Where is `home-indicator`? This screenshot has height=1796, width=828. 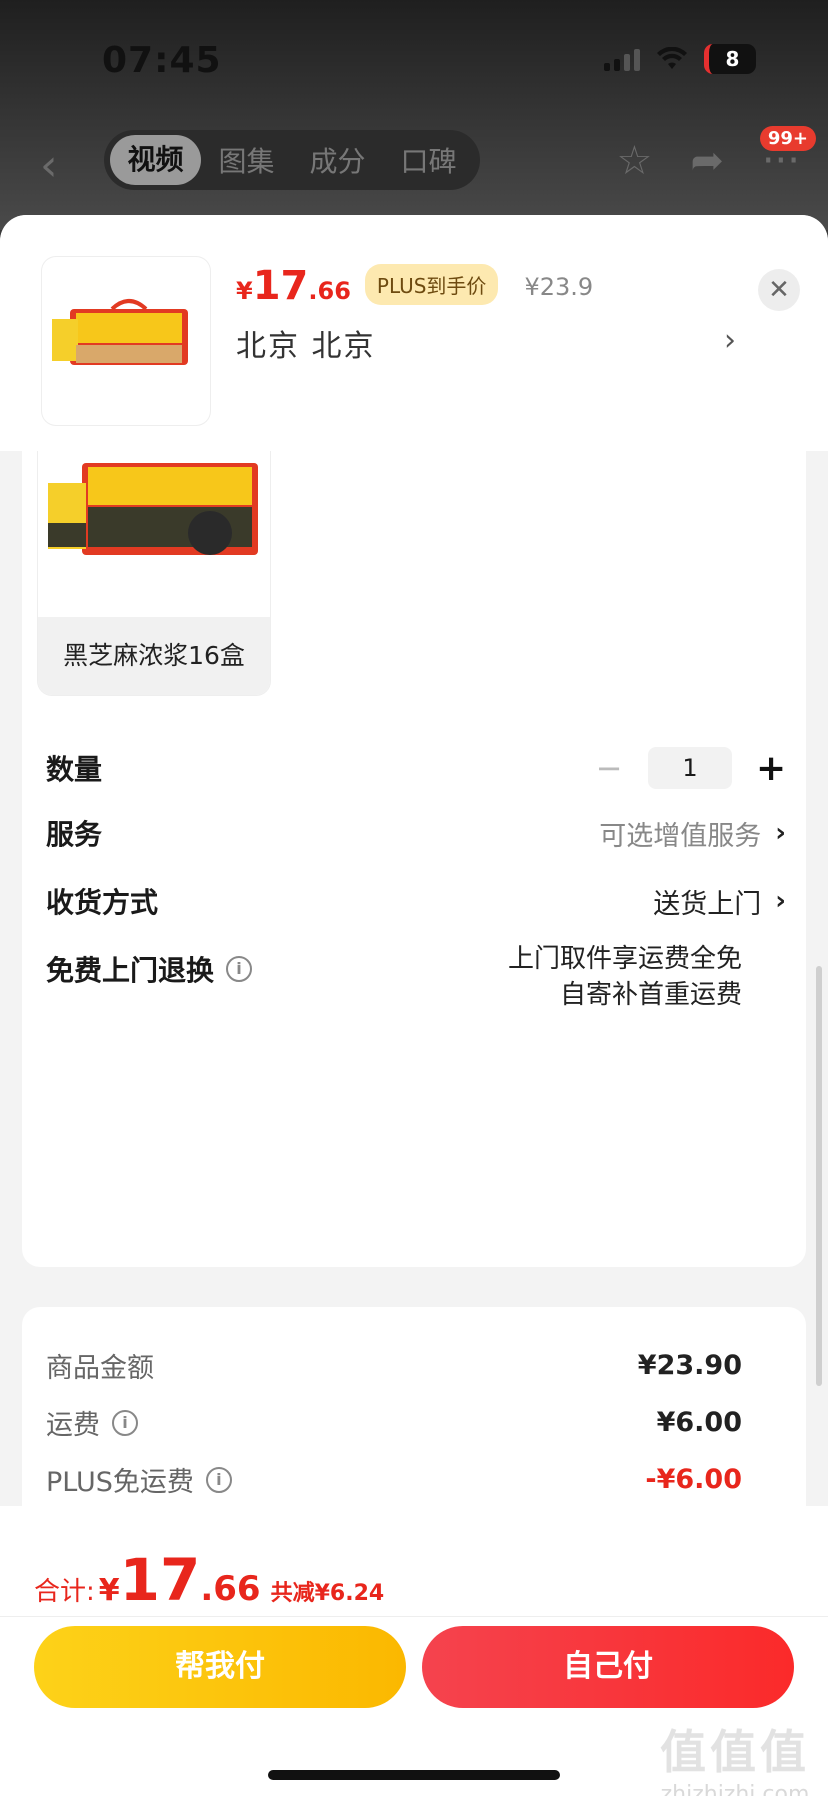 home-indicator is located at coordinates (414, 1775).